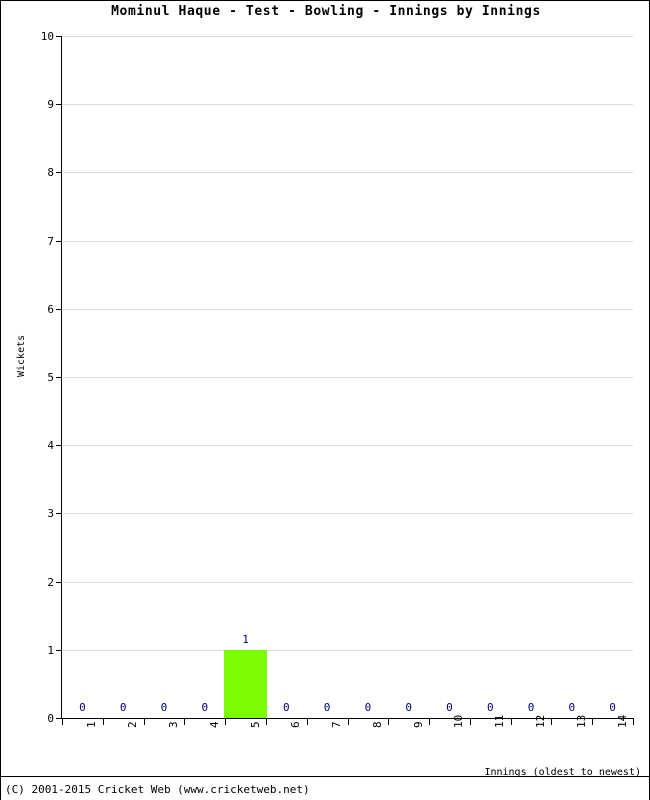  I want to click on x-tick-label: 3, so click(173, 724).